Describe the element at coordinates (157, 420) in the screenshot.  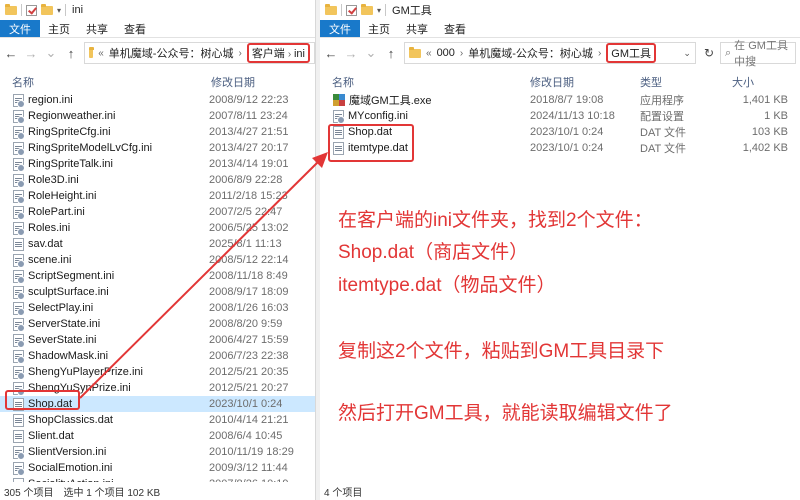
I see `file-row: ShopClassics.dat 2010/4/14 21:21` at that location.